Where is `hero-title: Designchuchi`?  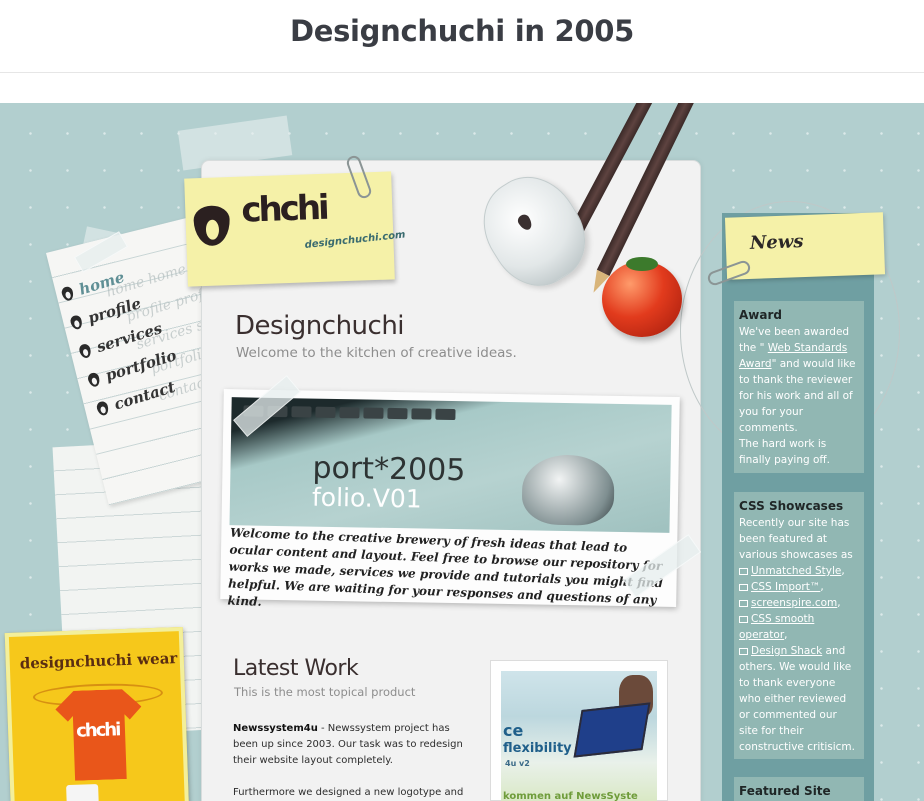
hero-title: Designchuchi is located at coordinates (320, 326).